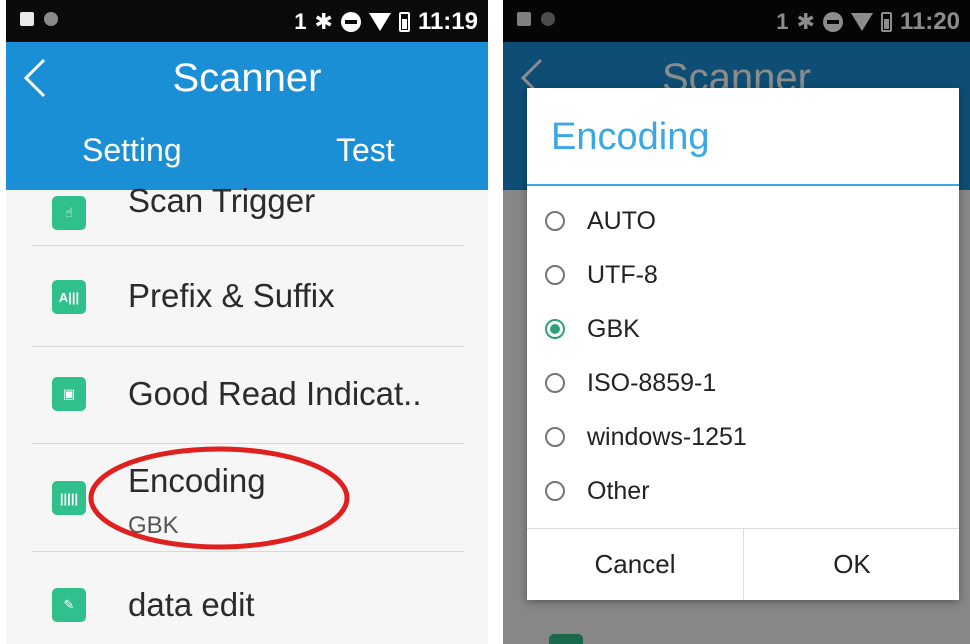 This screenshot has width=970, height=644. I want to click on list-item-scan-trigger: ☝ Scan Trigger, so click(247, 196).